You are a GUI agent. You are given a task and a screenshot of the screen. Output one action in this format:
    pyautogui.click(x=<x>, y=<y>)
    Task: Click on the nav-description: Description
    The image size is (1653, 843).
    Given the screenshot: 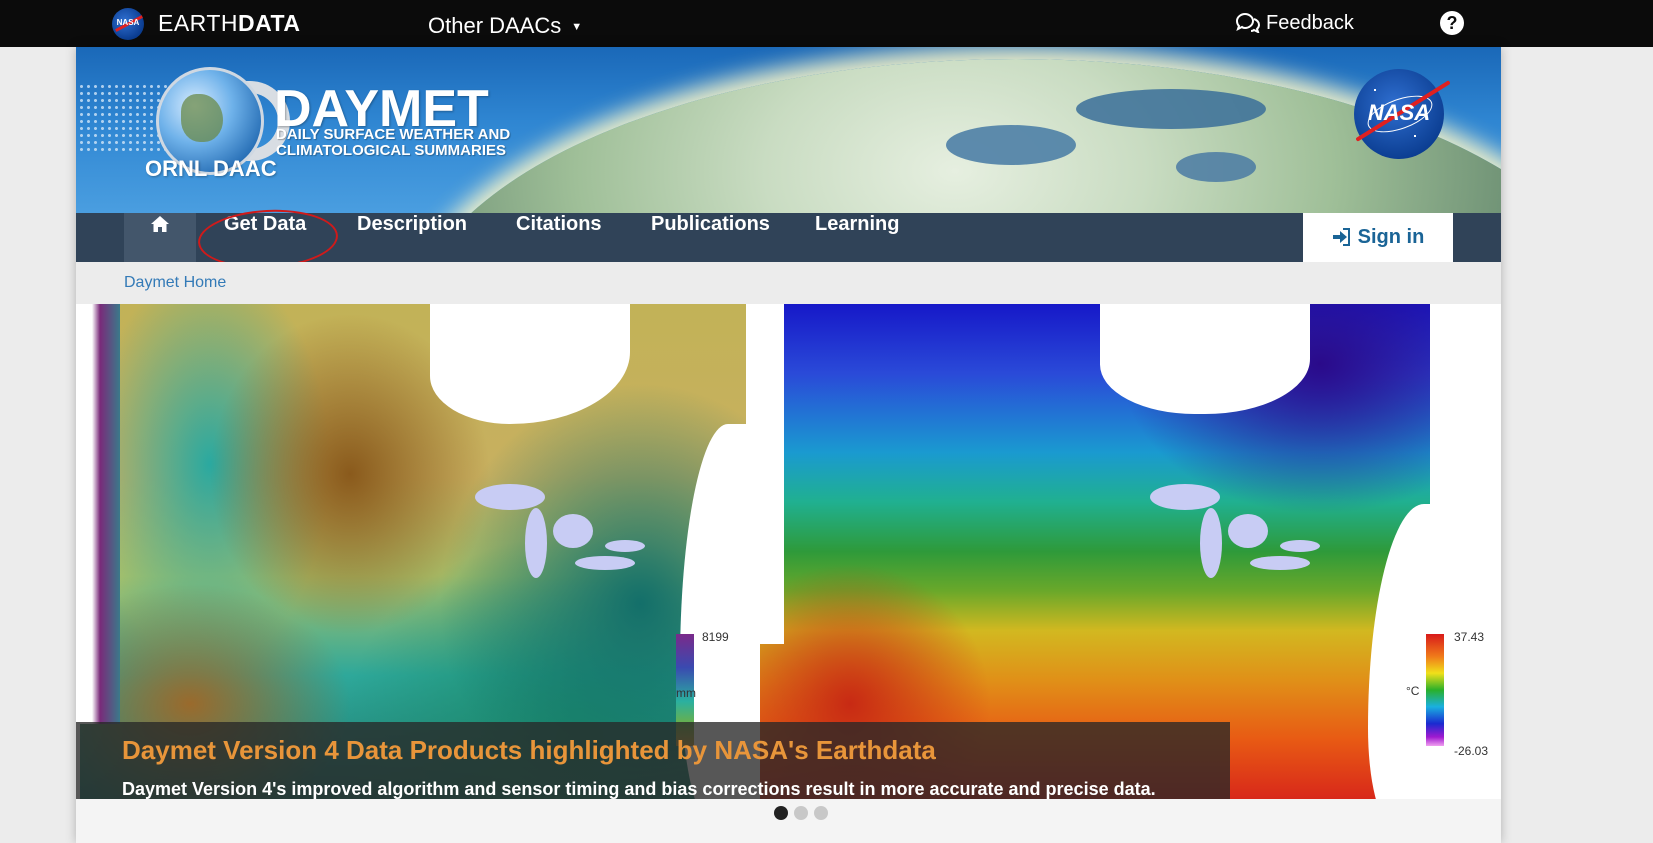 What is the action you would take?
    pyautogui.click(x=412, y=237)
    